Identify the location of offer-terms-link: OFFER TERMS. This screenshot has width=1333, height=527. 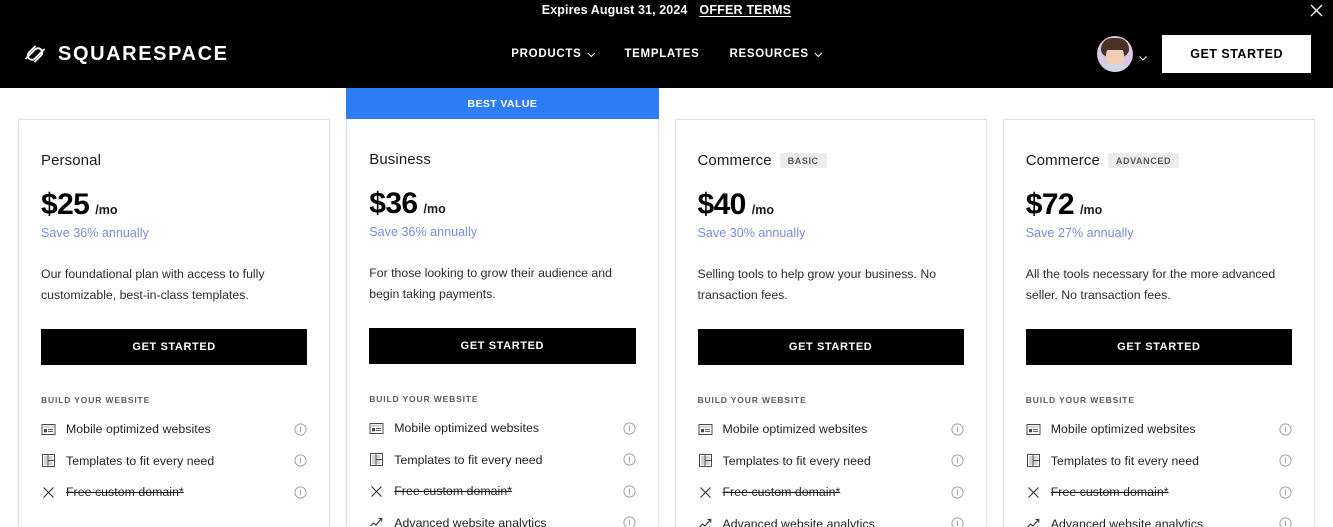
(745, 10).